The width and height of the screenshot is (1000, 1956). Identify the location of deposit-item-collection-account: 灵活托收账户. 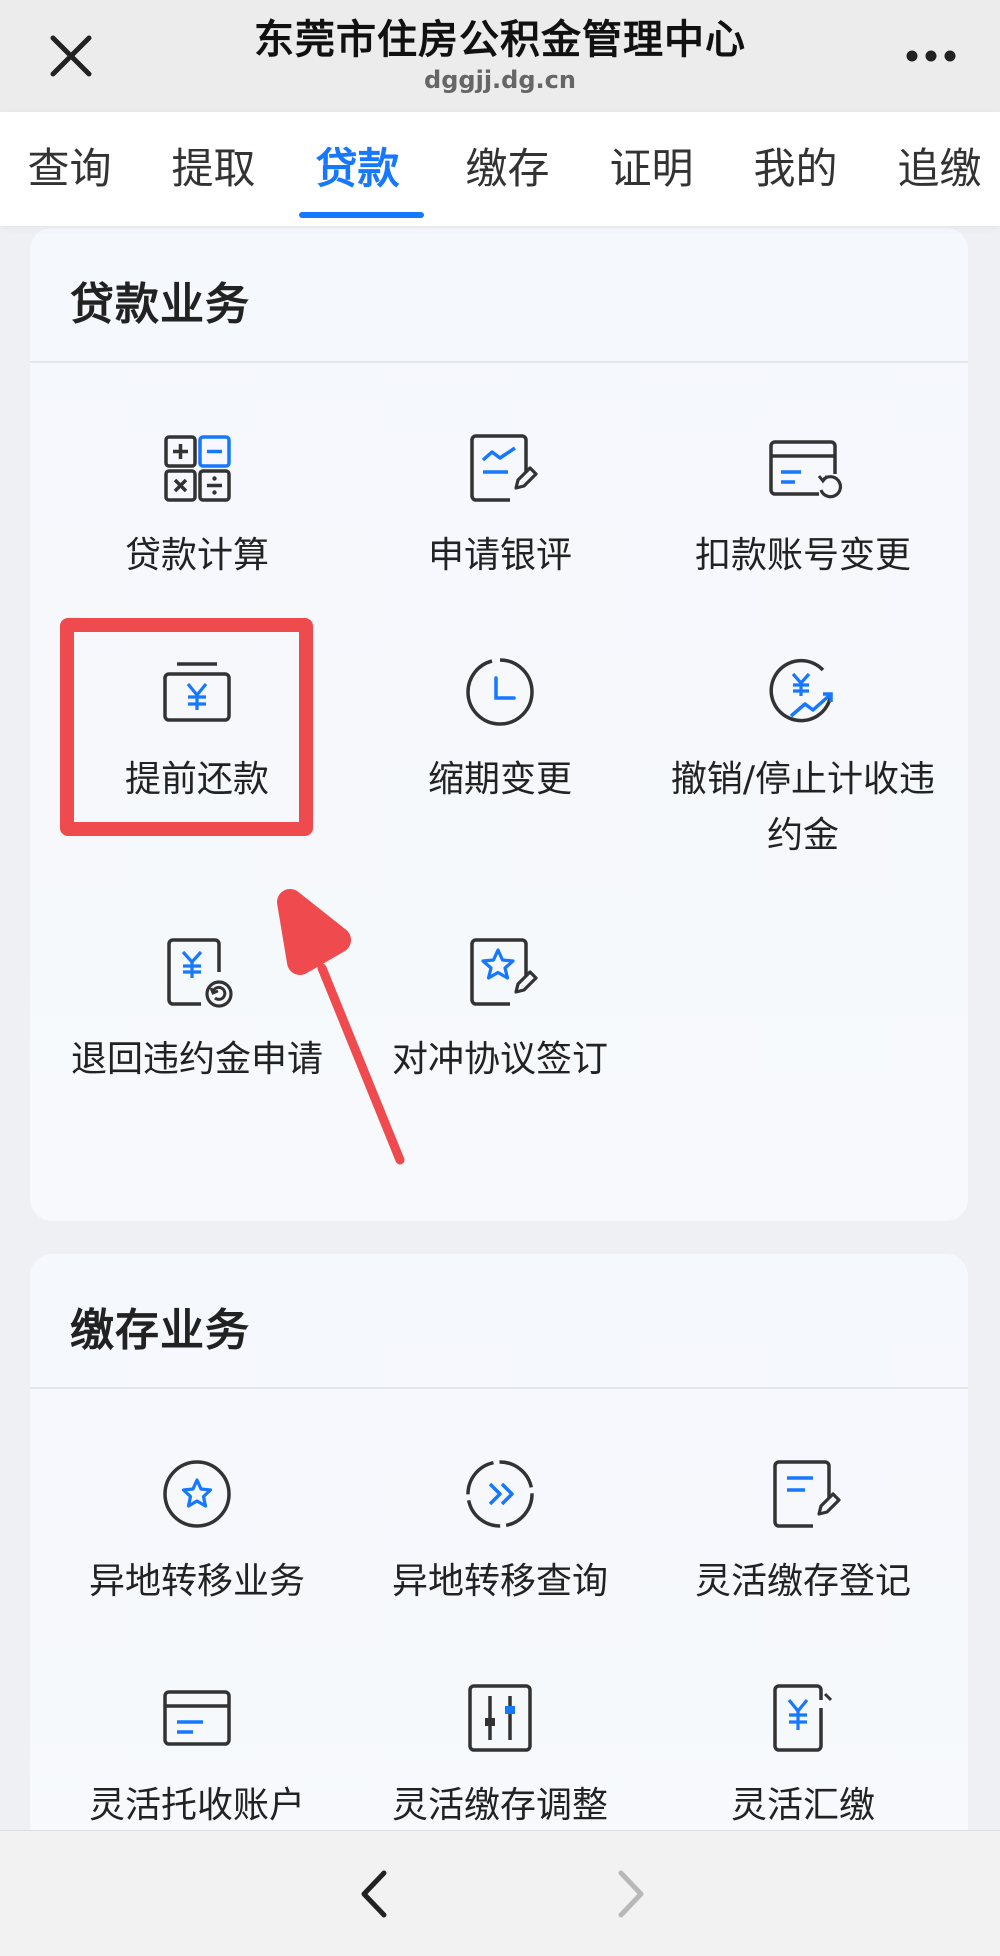
(197, 1756).